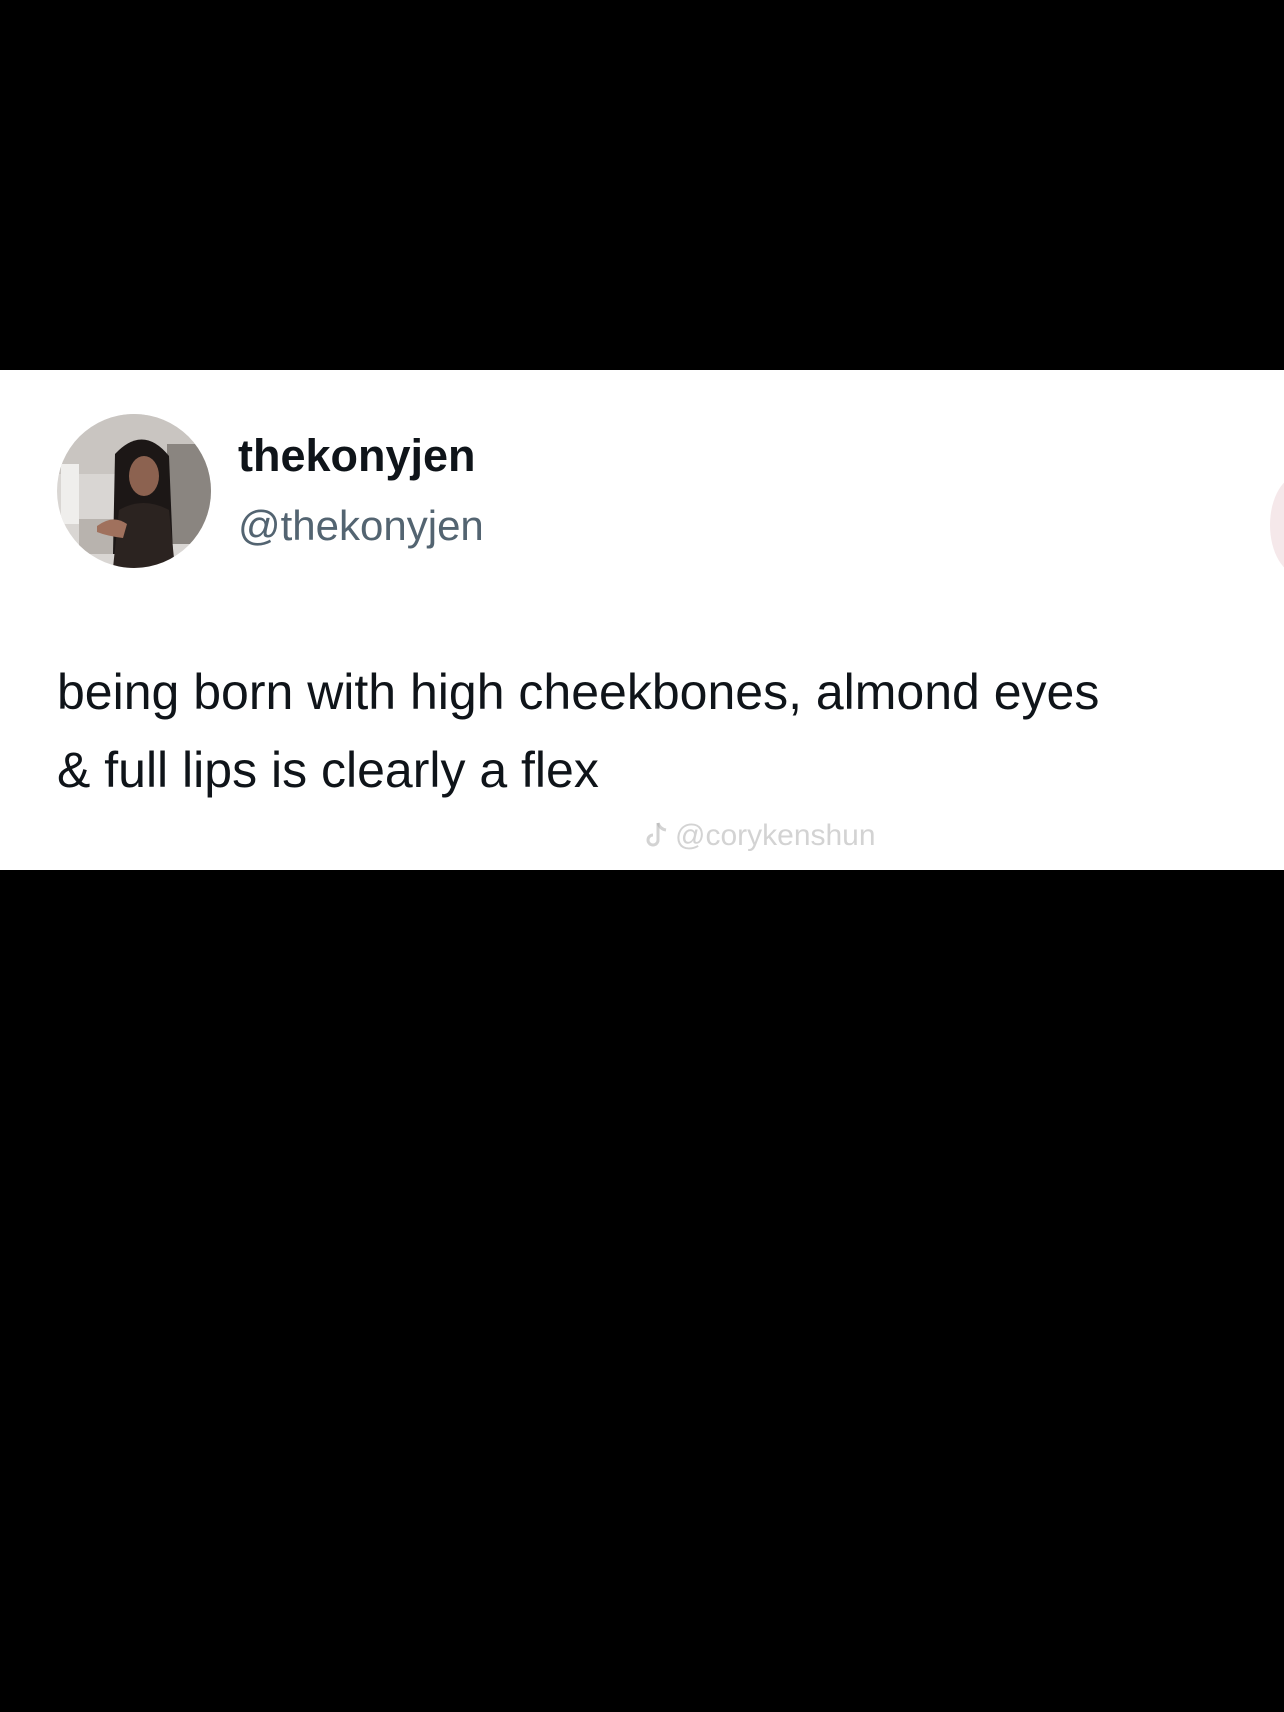  What do you see at coordinates (361, 526) in the screenshot?
I see `author-handle: @thekonyjen` at bounding box center [361, 526].